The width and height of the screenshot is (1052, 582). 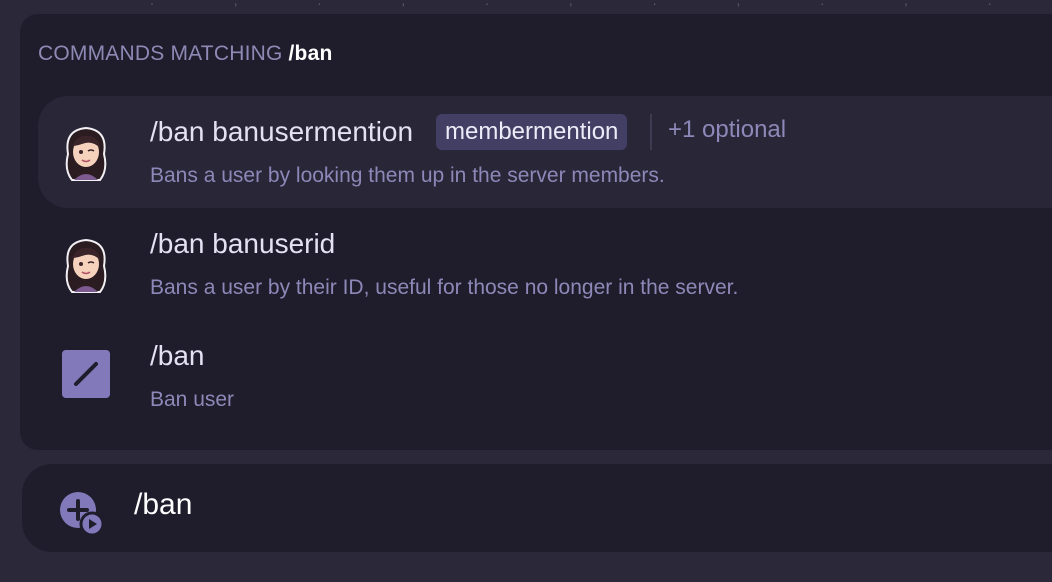 What do you see at coordinates (282, 131) in the screenshot?
I see `command-name: /ban banusermention` at bounding box center [282, 131].